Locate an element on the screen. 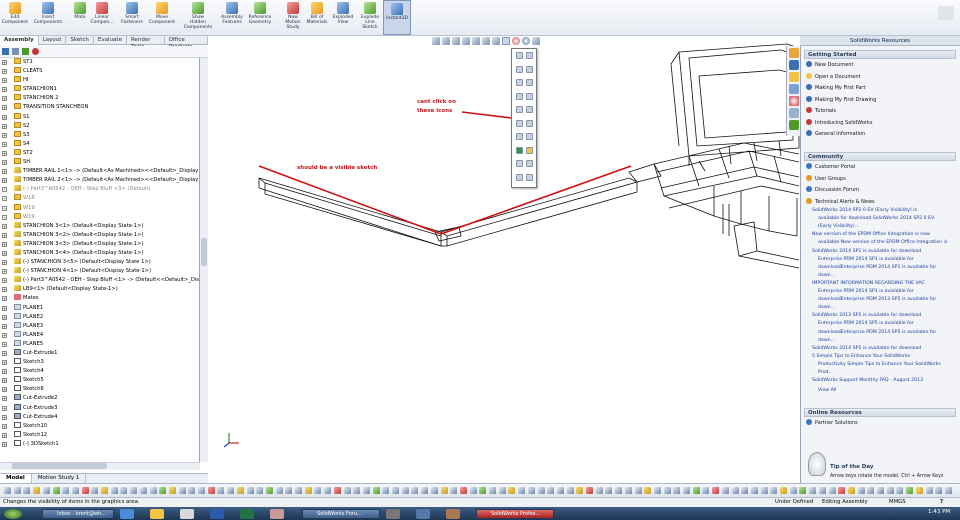 This screenshot has width=960, height=520. tree-item: + ST2 is located at coordinates (99, 153).